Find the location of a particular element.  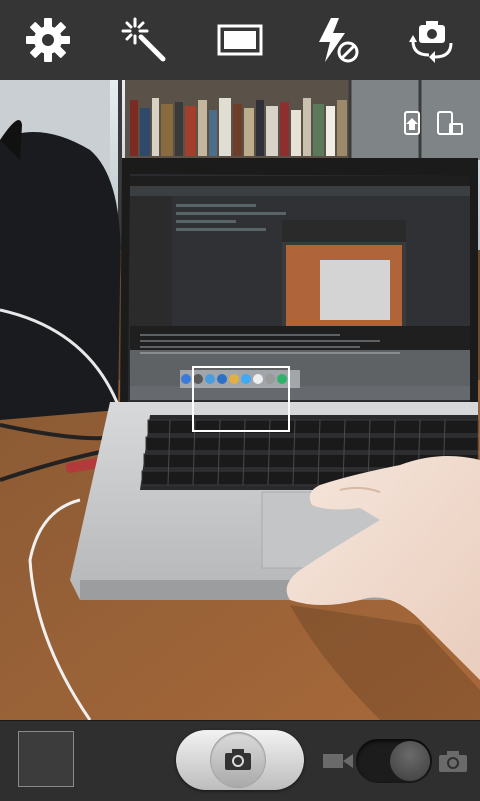

effects-button is located at coordinates (144, 40).